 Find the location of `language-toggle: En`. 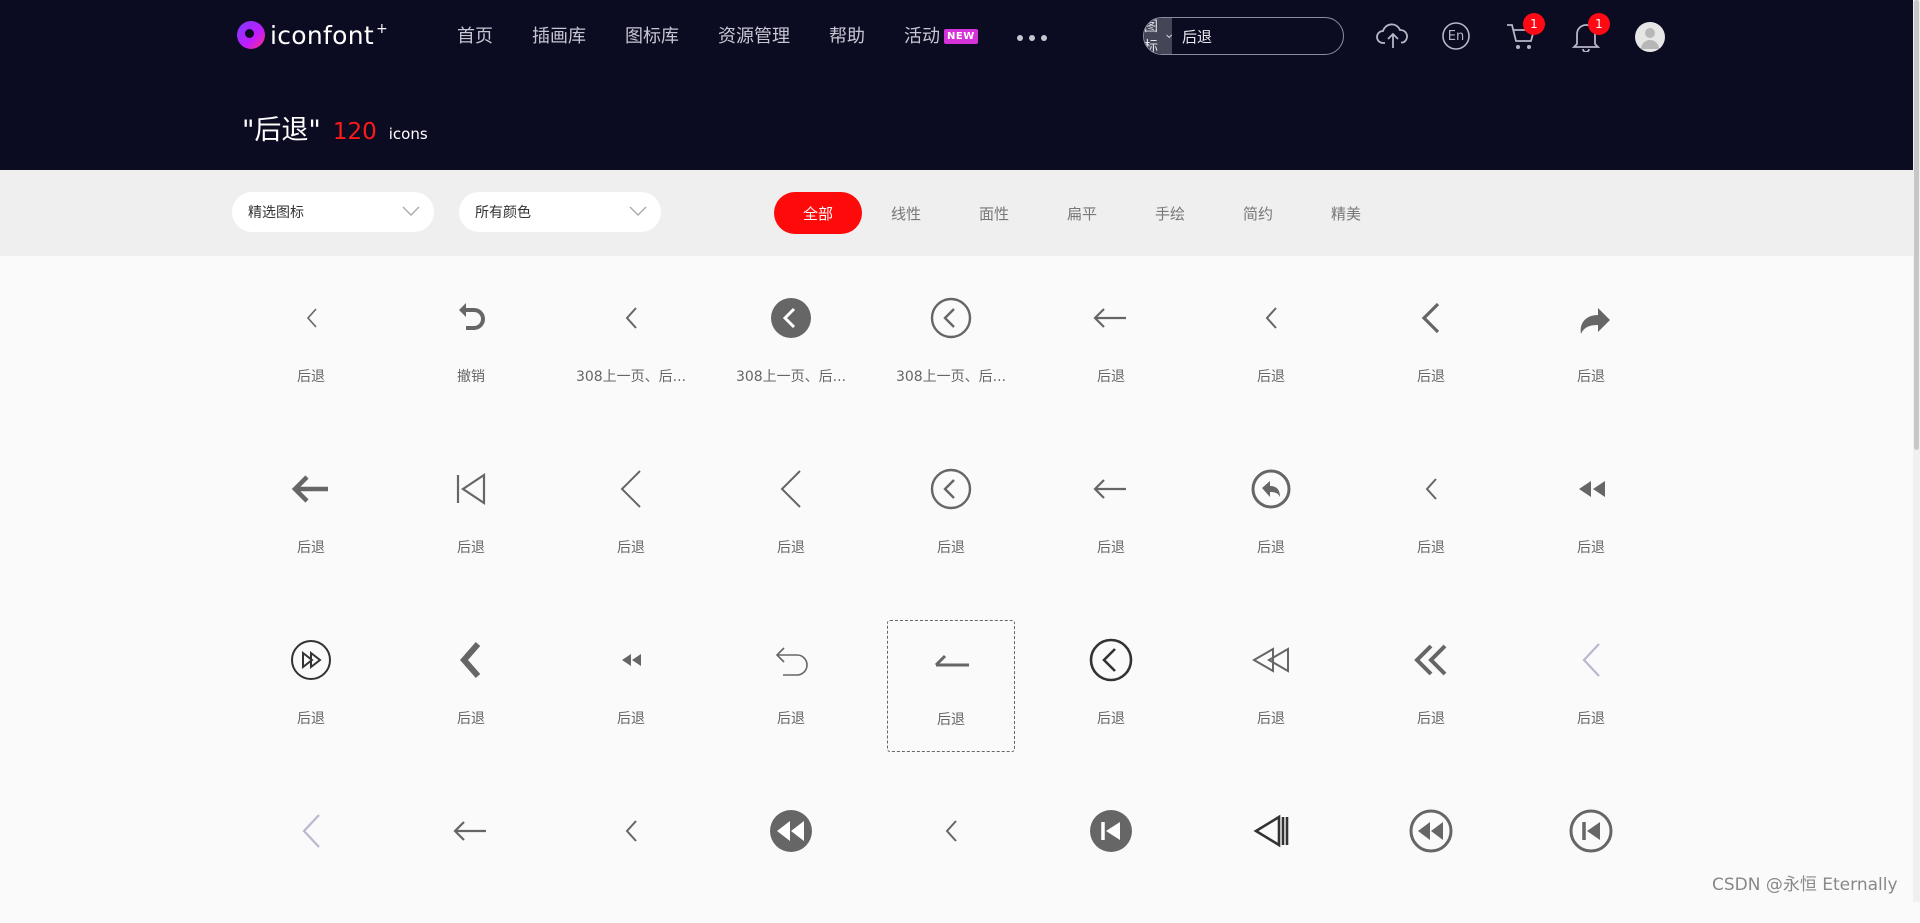

language-toggle: En is located at coordinates (1456, 36).